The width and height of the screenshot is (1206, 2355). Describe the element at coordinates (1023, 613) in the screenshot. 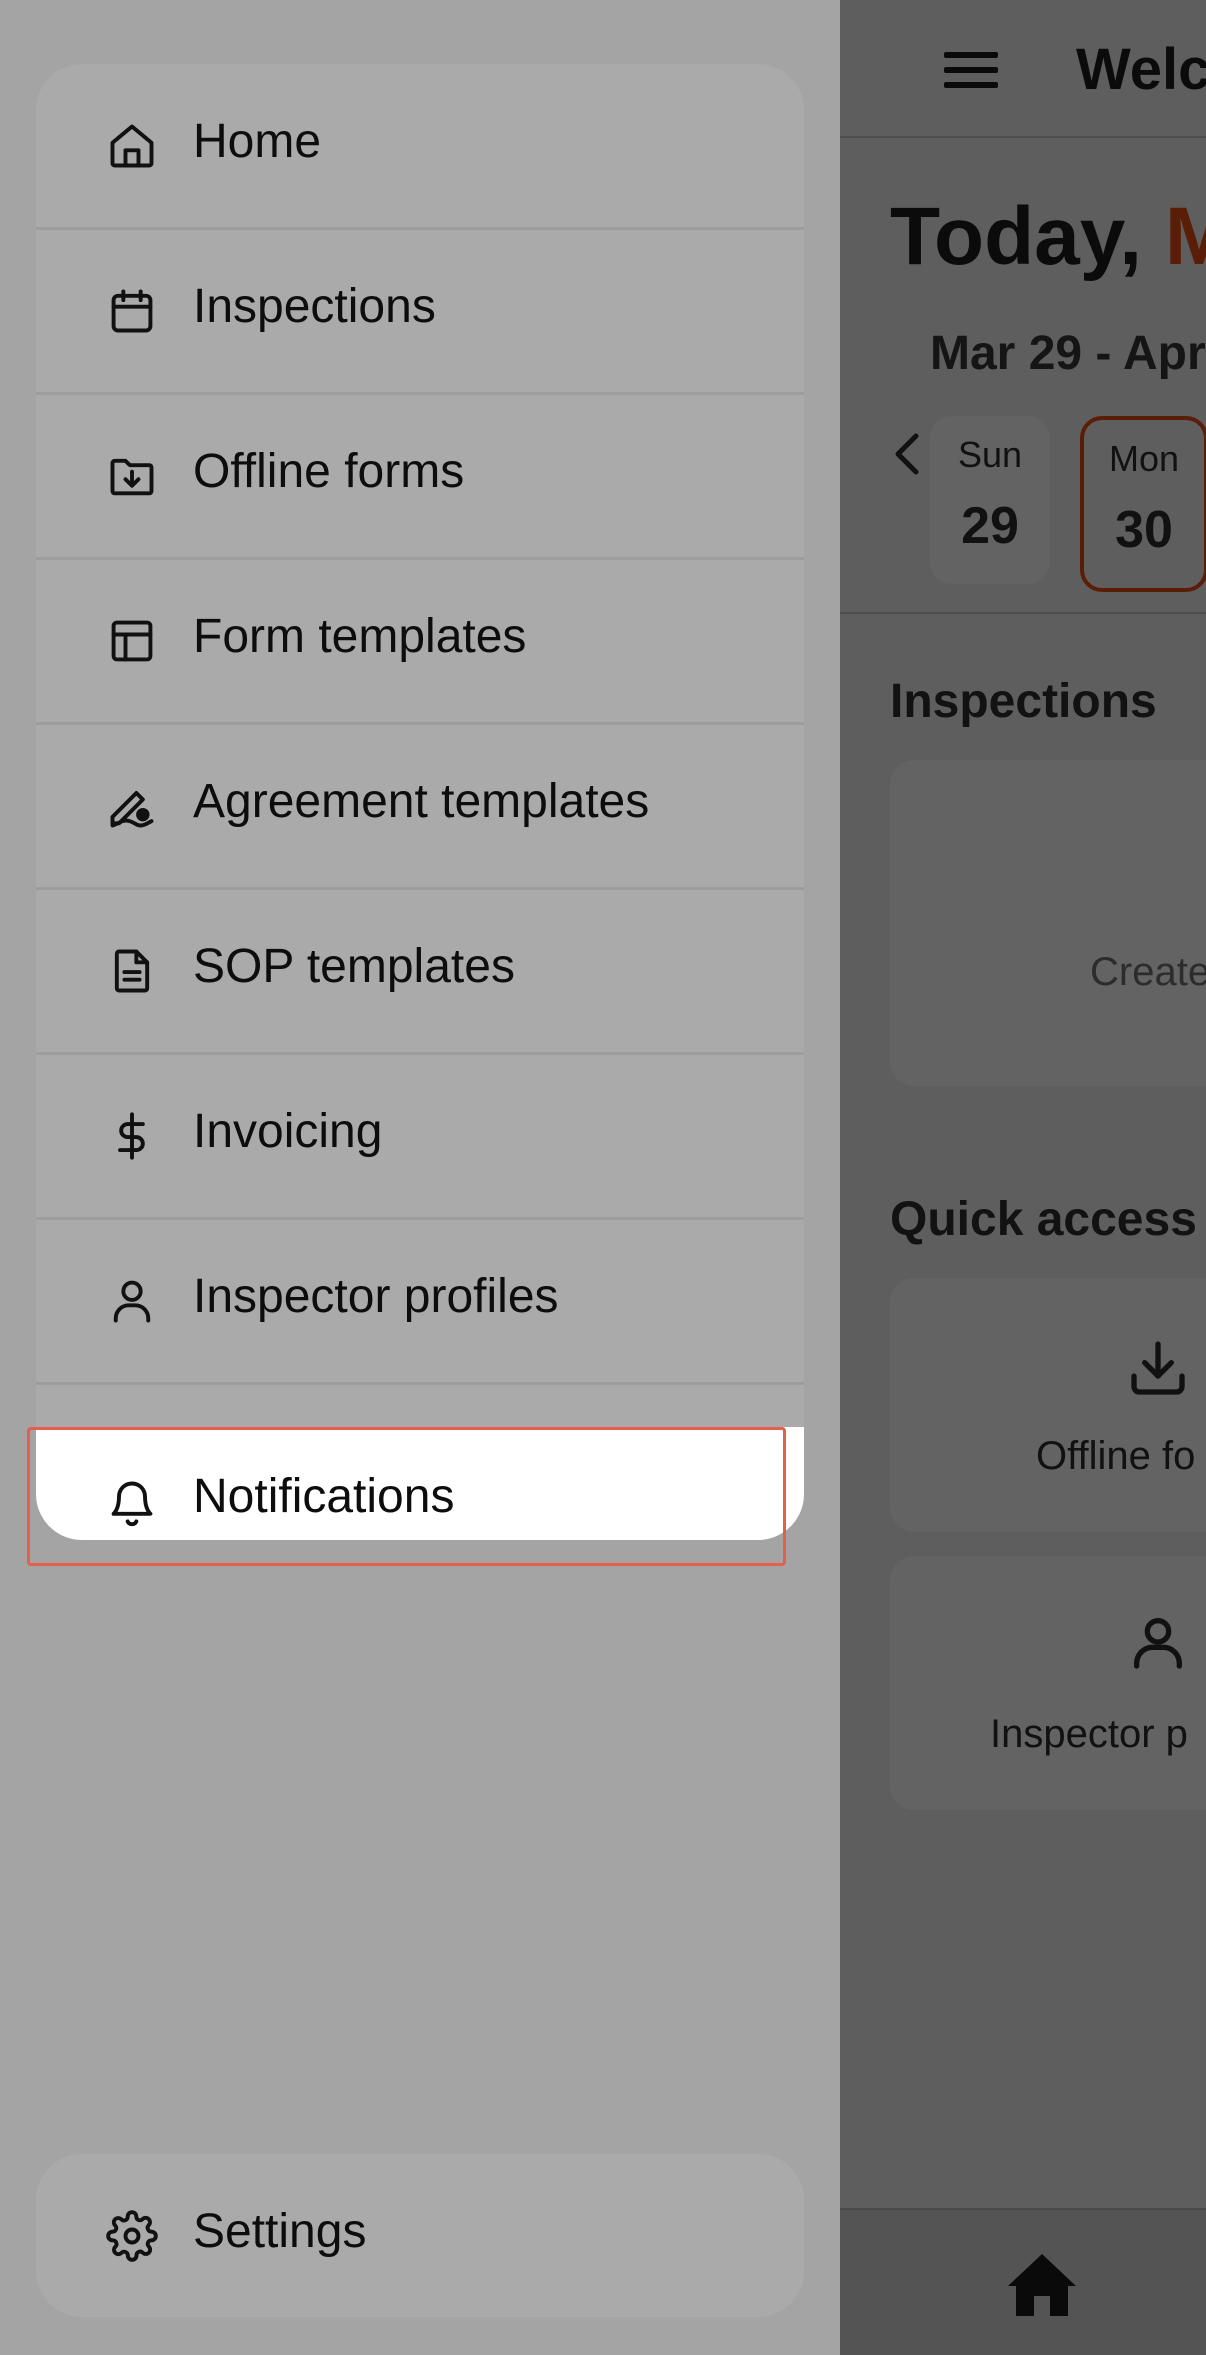

I see `divider` at that location.